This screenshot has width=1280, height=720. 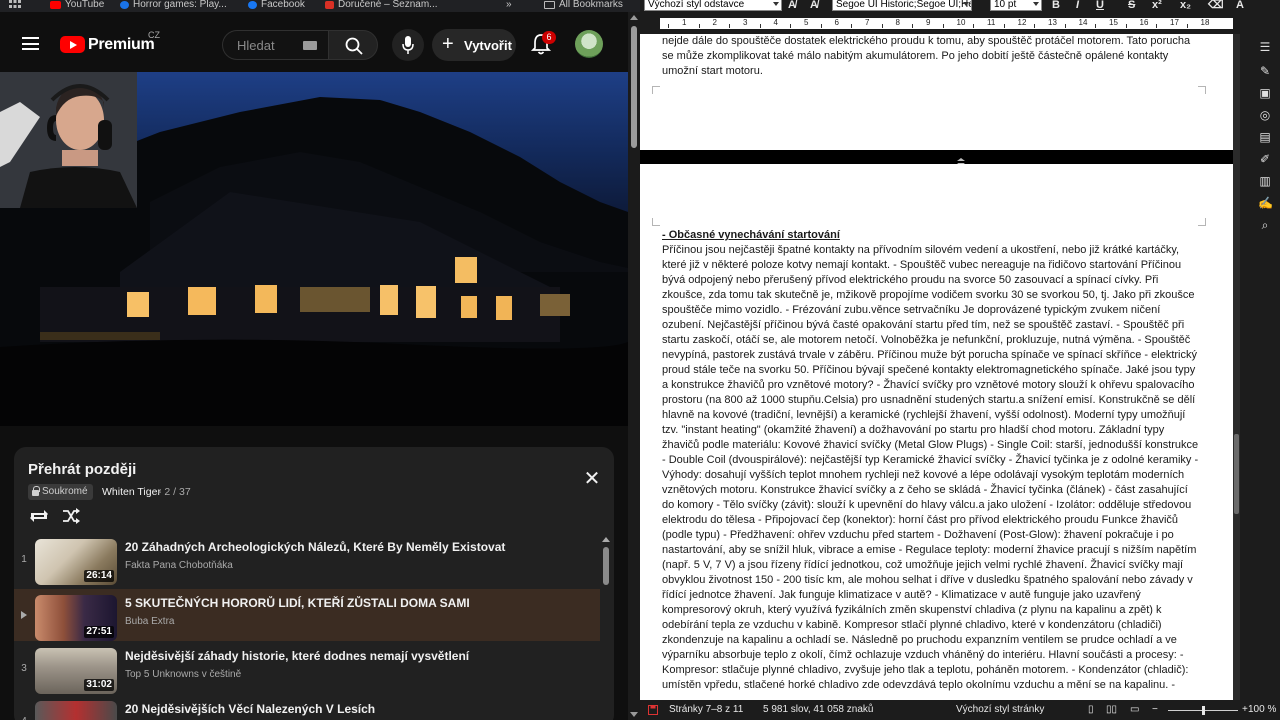 What do you see at coordinates (1155, 710) in the screenshot?
I see `zoom-out-icon: −` at bounding box center [1155, 710].